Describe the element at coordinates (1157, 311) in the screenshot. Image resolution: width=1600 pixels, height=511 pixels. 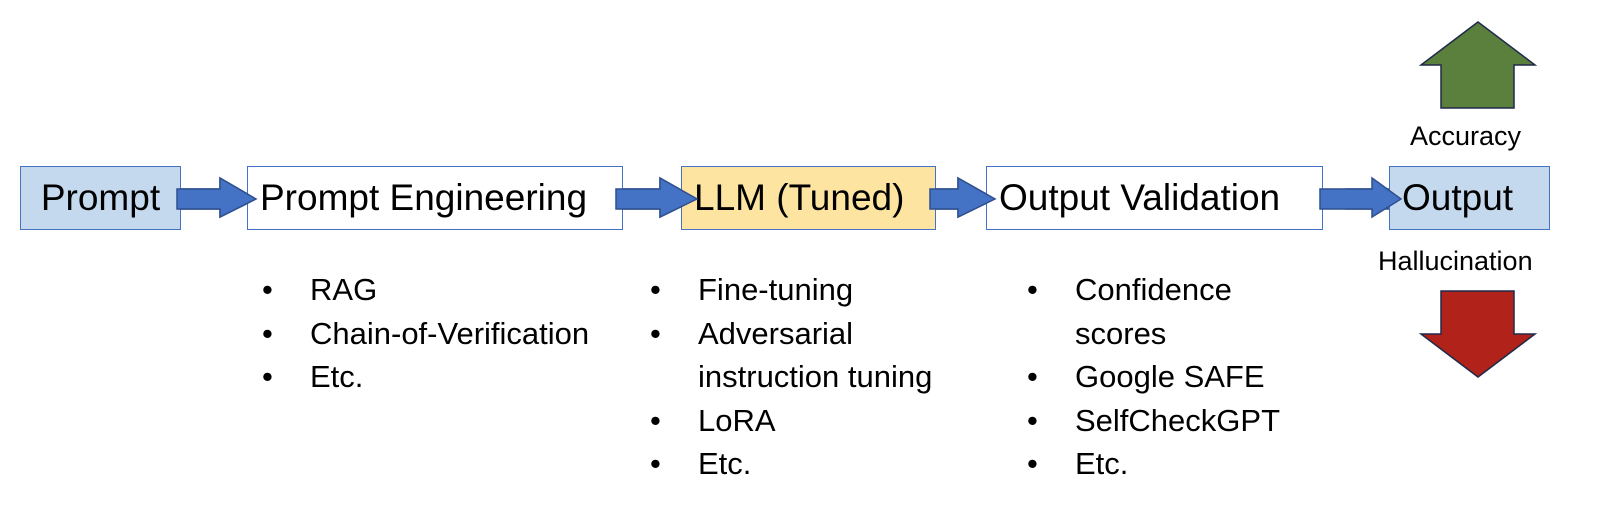
I see `list-item: Confidence scores` at that location.